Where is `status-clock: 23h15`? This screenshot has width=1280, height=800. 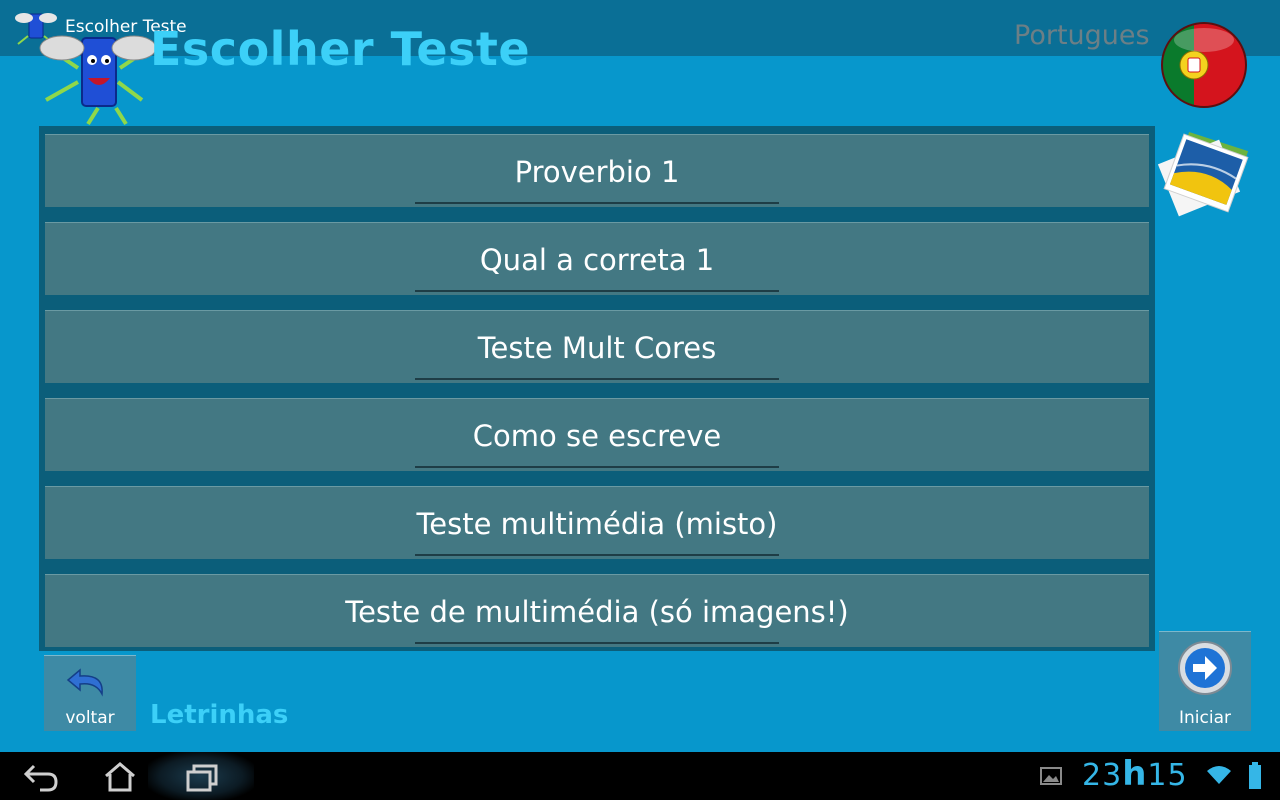
status-clock: 23h15 is located at coordinates (1135, 774).